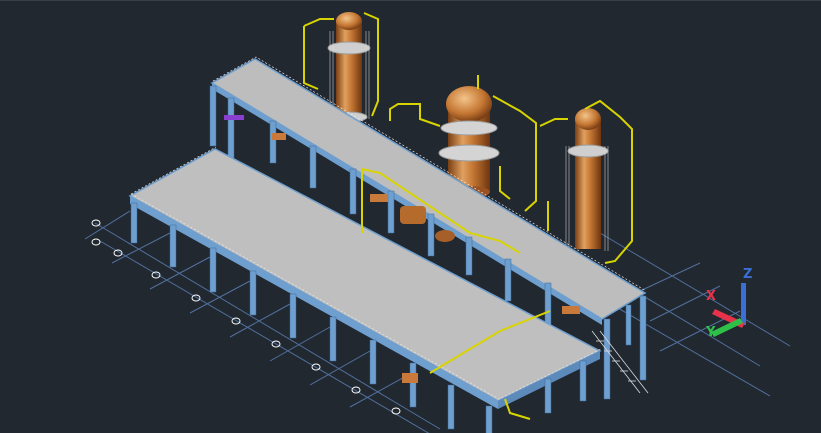 Image resolution: width=821 pixels, height=433 pixels. I want to click on ucs-z-label: Z, so click(747, 274).